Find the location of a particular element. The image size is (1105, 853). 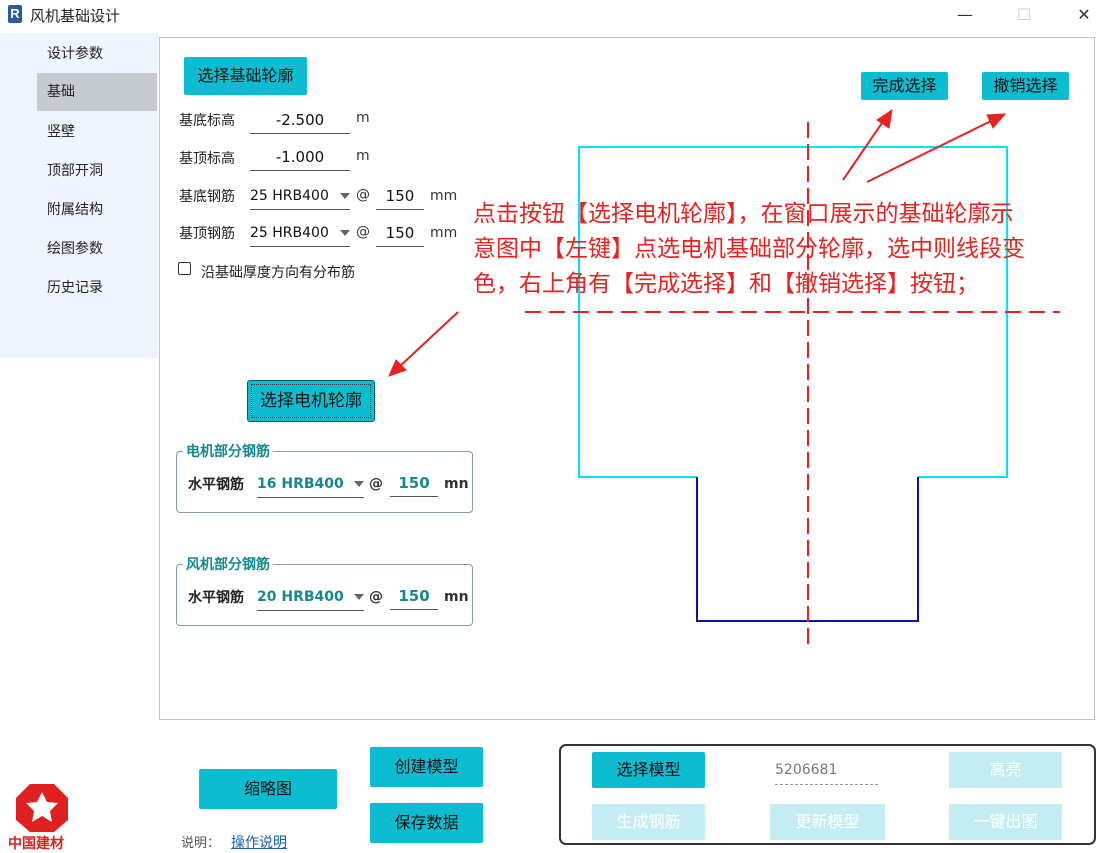

note-label: 说明： is located at coordinates (201, 843).